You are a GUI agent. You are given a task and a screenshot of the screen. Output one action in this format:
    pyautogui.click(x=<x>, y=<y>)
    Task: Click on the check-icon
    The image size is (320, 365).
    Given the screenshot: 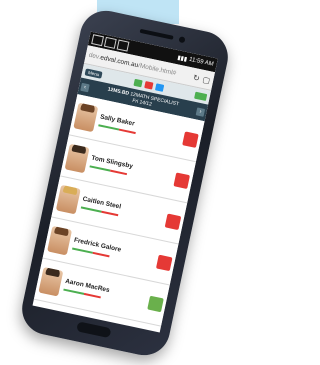 What is the action you would take?
    pyautogui.click(x=98, y=40)
    